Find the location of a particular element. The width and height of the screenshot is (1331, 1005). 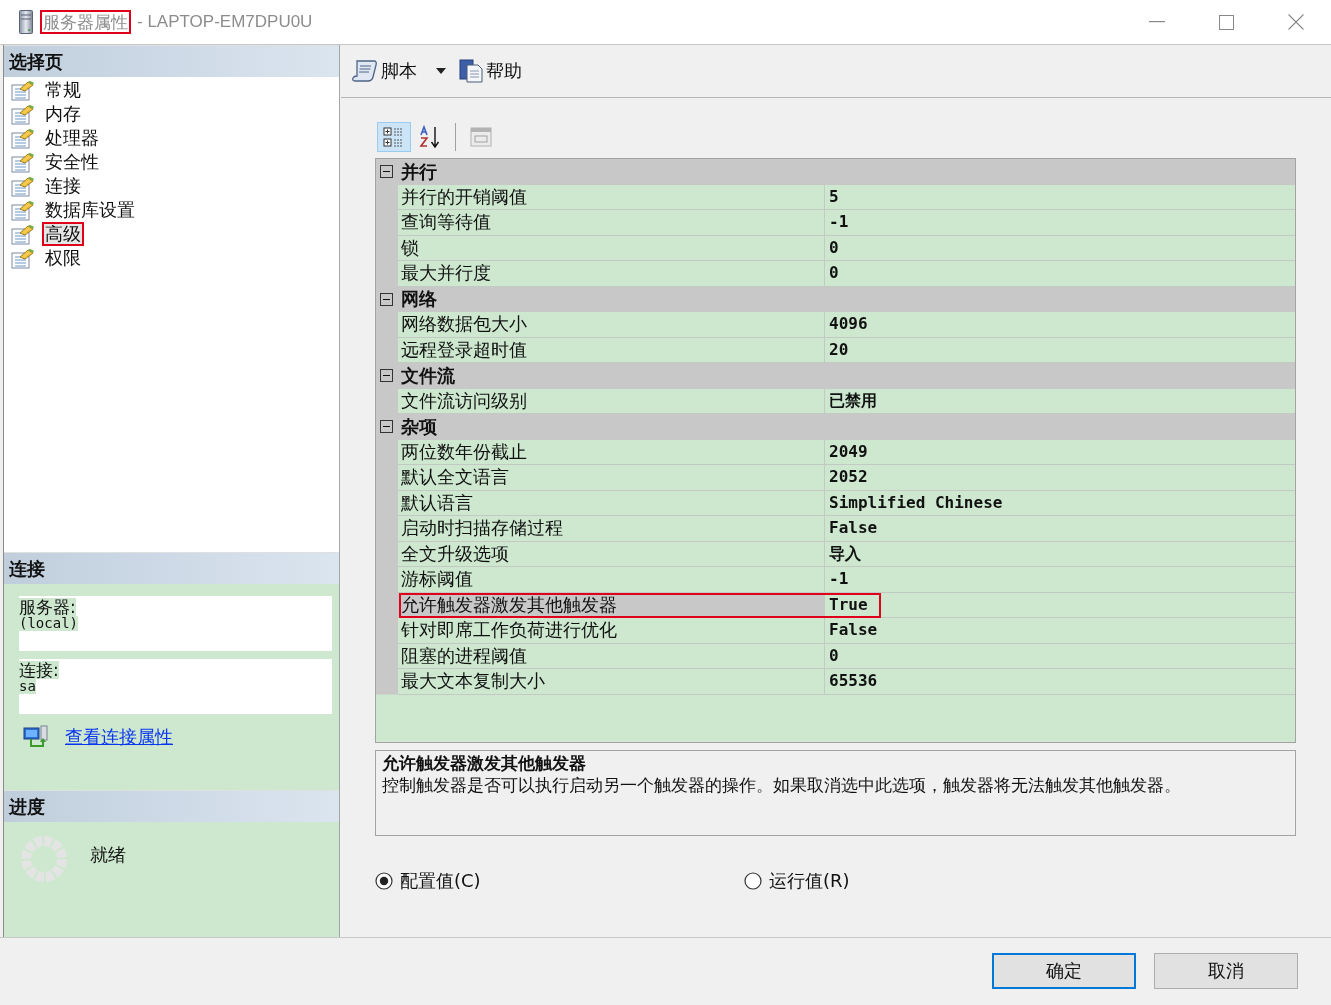

dialog-button: 取消 is located at coordinates (1226, 971).